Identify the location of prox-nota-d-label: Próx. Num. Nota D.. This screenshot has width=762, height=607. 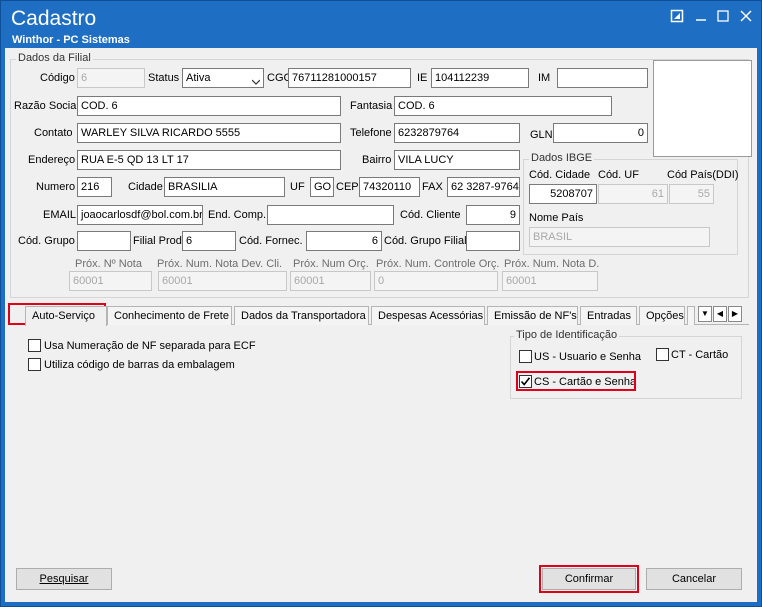
(552, 264).